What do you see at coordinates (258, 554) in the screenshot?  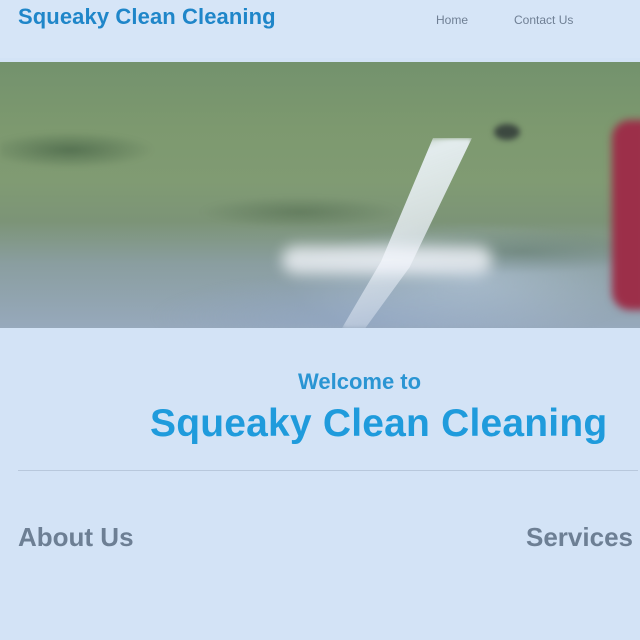 I see `about-text` at bounding box center [258, 554].